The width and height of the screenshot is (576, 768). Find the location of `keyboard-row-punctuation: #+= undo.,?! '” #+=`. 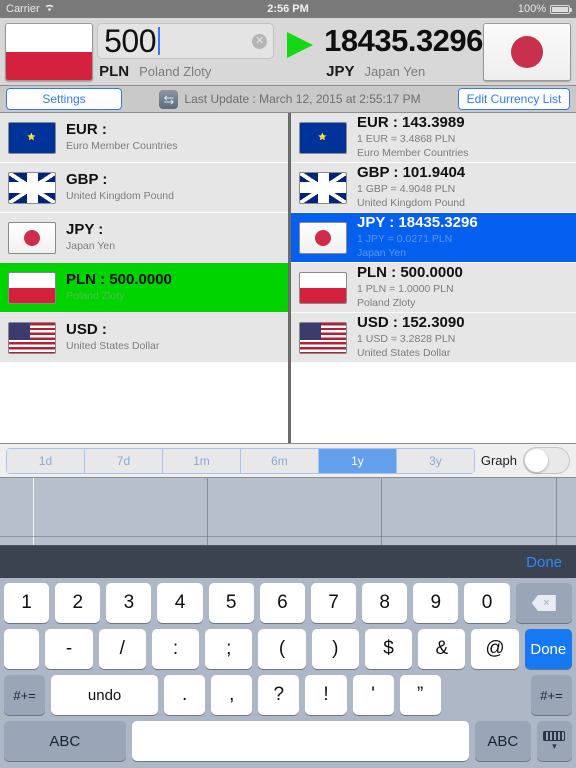

keyboard-row-punctuation: #+= undo.,?! '” #+= is located at coordinates (288, 695).